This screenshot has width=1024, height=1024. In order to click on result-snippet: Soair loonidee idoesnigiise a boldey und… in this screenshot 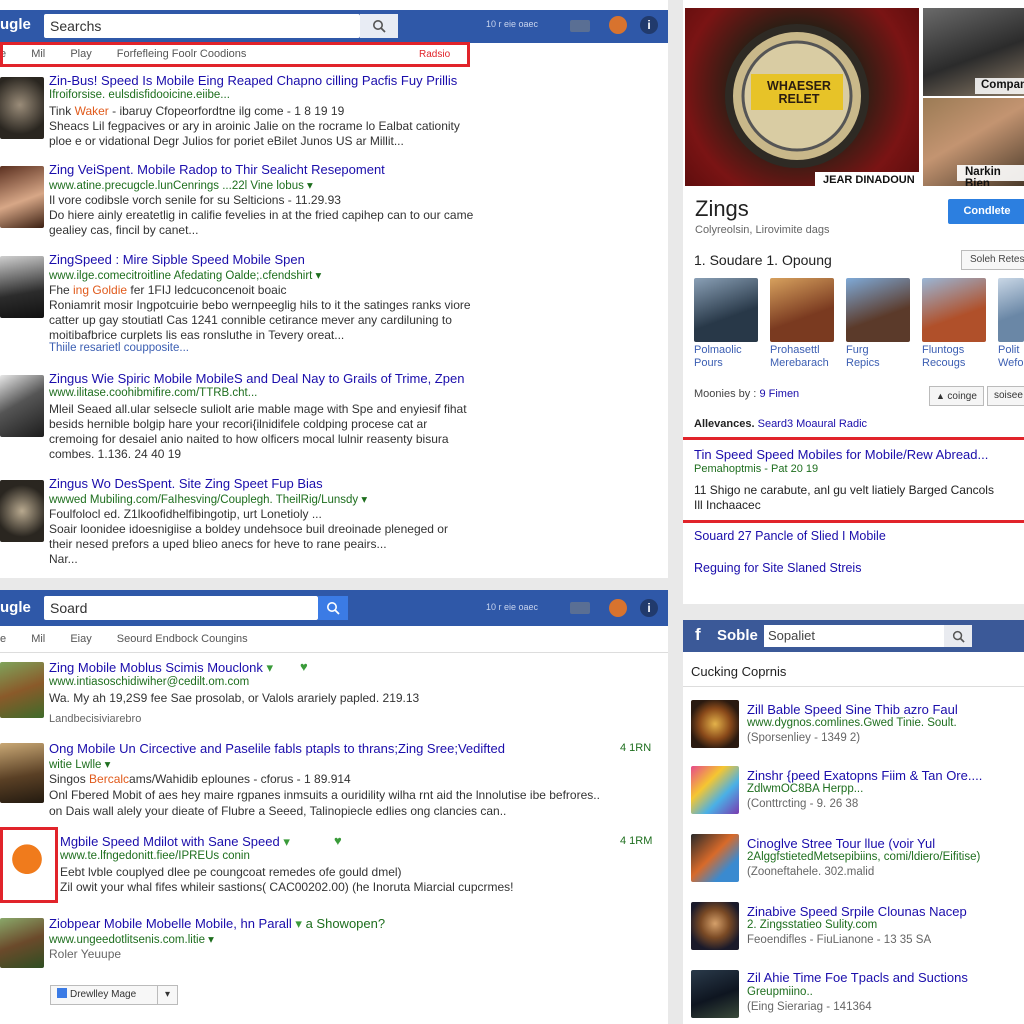, I will do `click(248, 529)`.